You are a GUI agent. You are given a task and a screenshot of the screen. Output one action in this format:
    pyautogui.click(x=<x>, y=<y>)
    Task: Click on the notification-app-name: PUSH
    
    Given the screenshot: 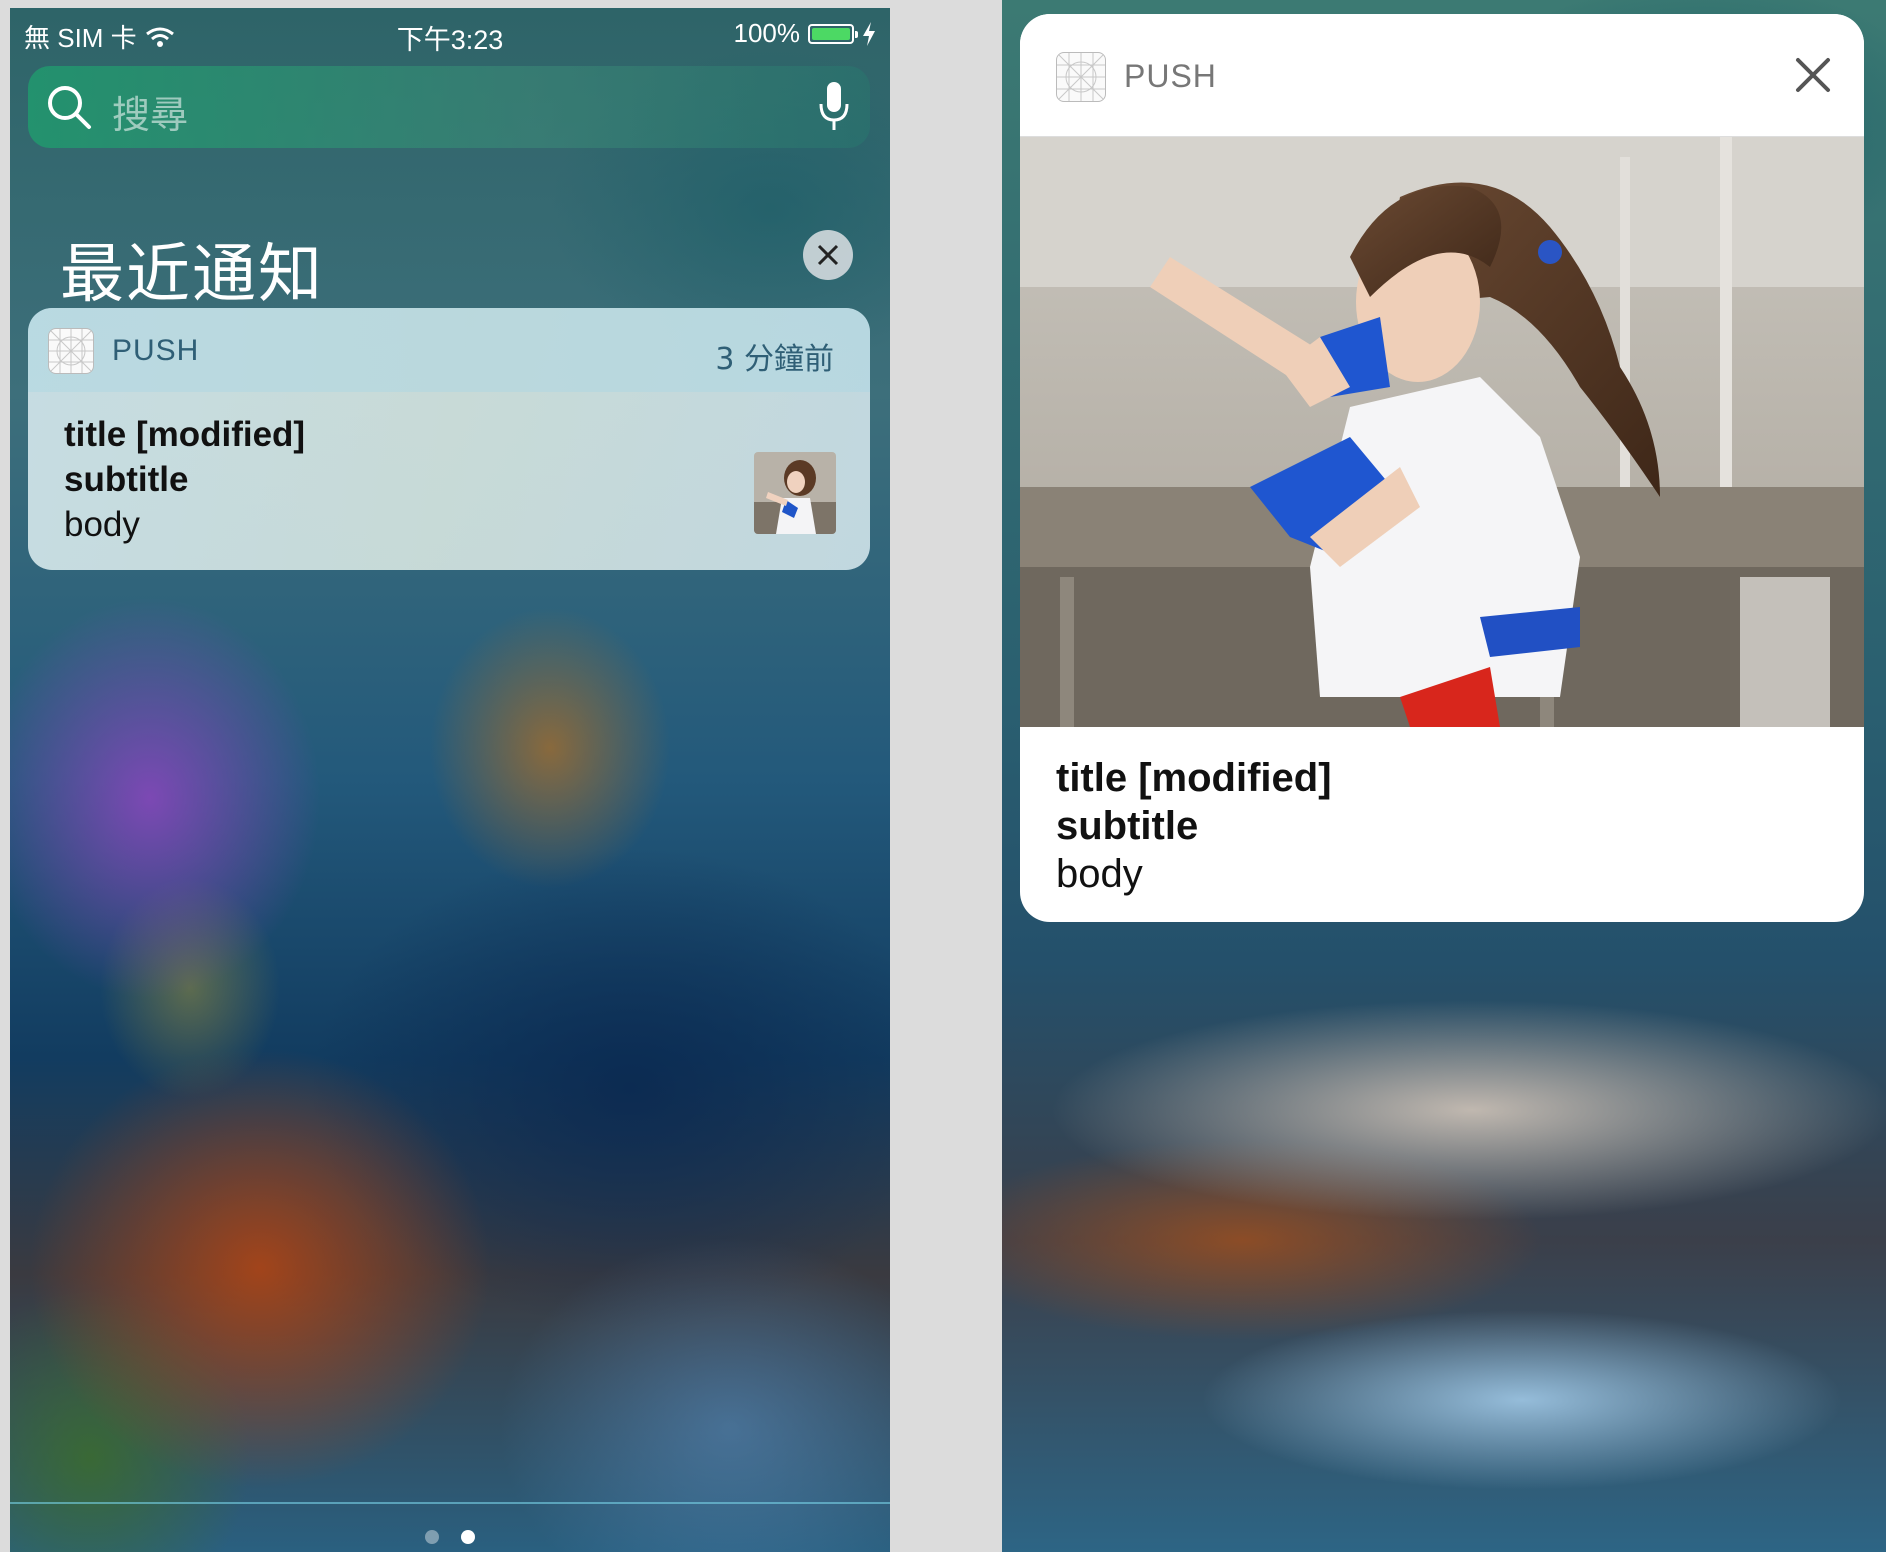 What is the action you would take?
    pyautogui.click(x=156, y=350)
    